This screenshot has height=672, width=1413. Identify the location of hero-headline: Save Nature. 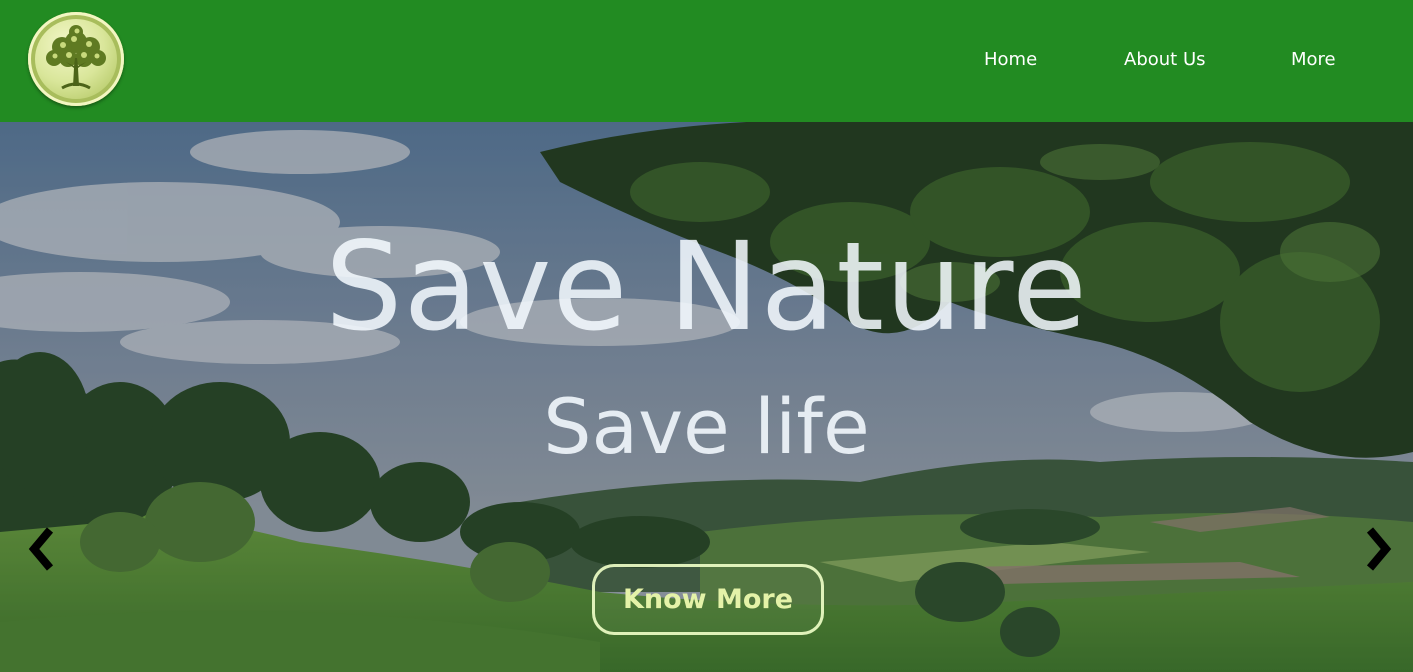
(706, 287).